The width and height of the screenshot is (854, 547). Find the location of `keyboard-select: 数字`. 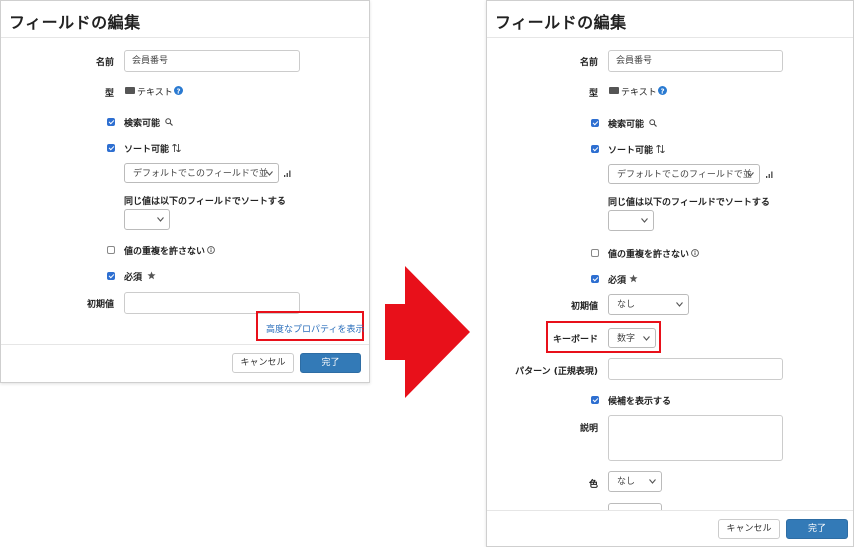

keyboard-select: 数字 is located at coordinates (632, 338).